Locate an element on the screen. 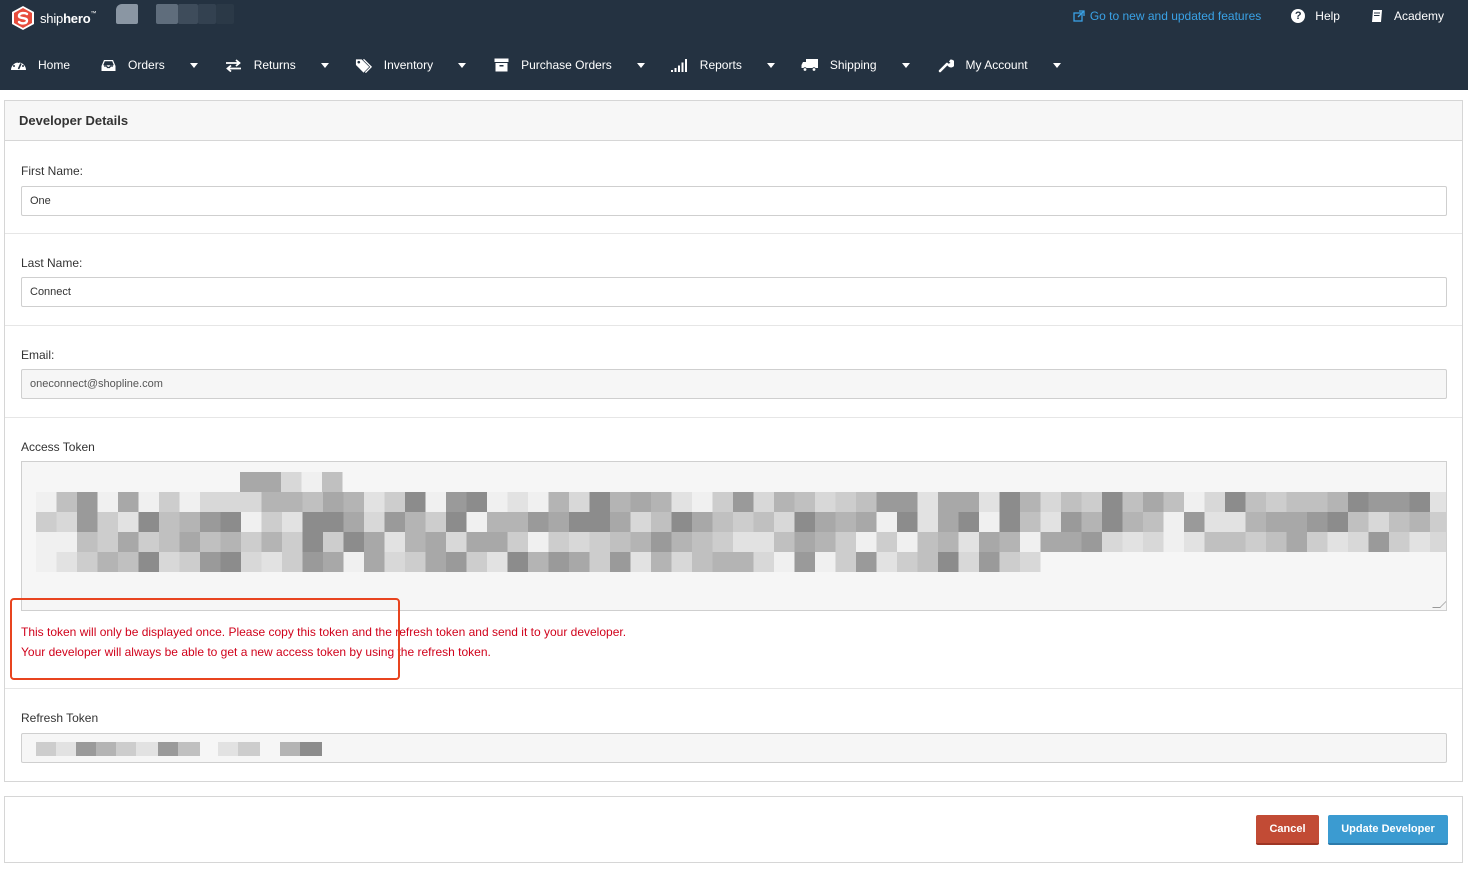 The height and width of the screenshot is (880, 1468). nav-purchase-orders: Purchase Orders is located at coordinates (568, 65).